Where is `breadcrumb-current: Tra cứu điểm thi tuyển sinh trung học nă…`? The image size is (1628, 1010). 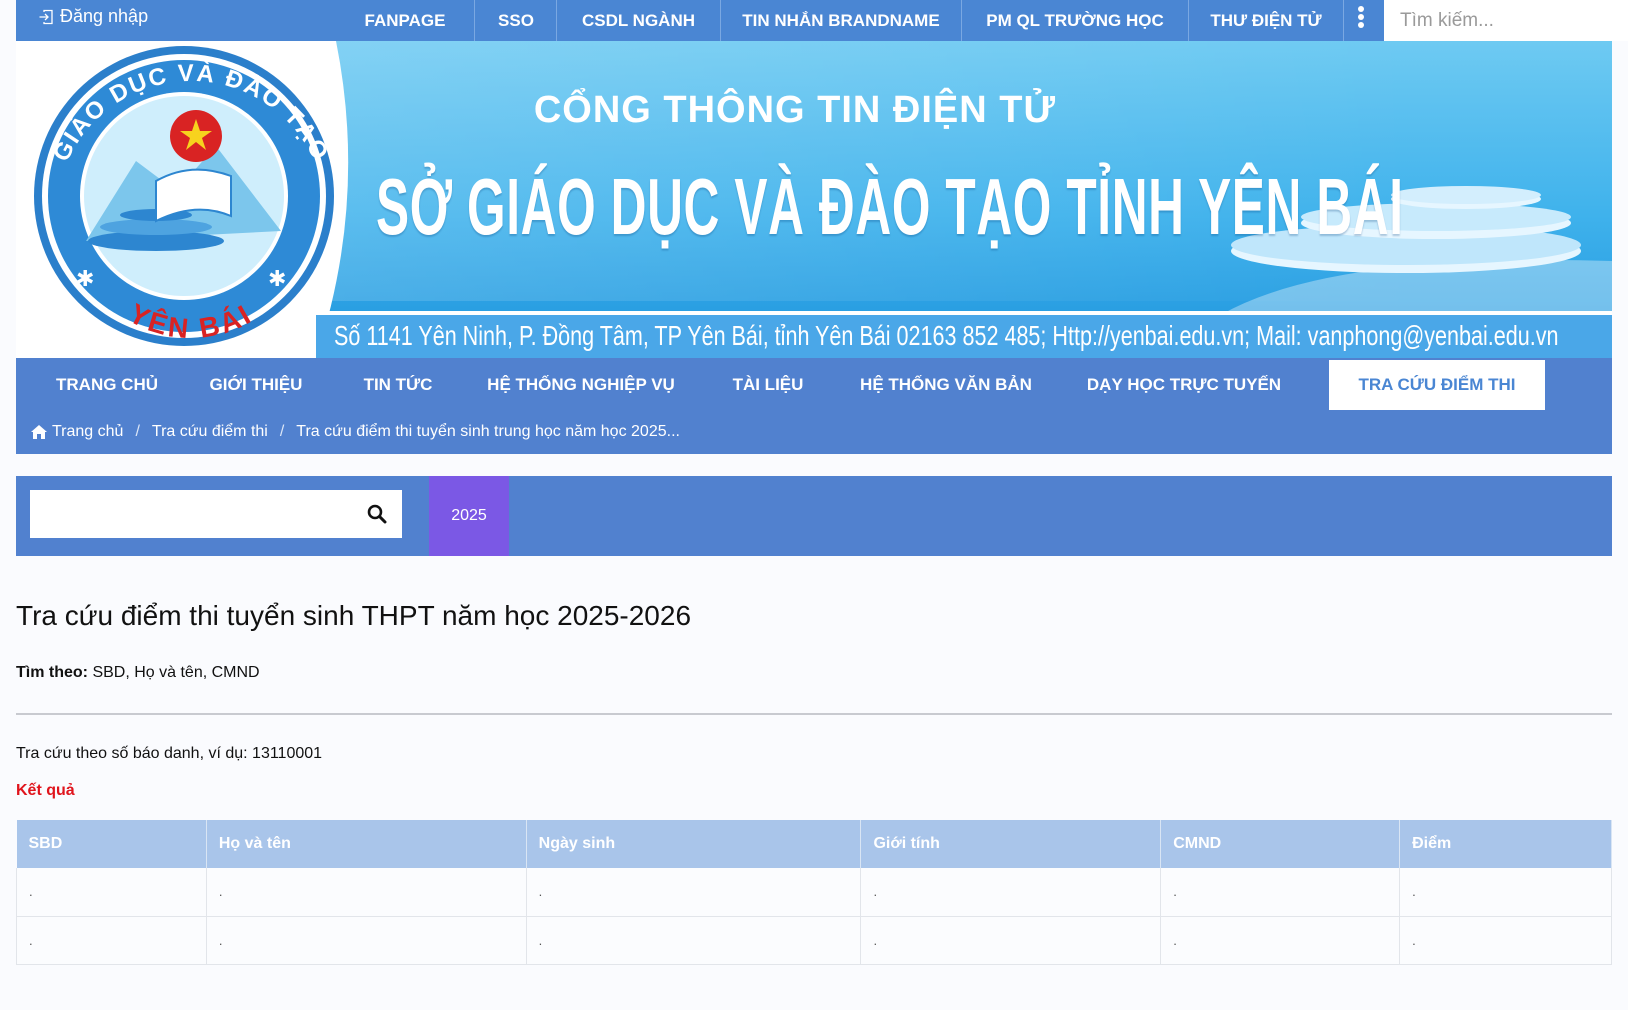
breadcrumb-current: Tra cứu điểm thi tuyển sinh trung học nă… is located at coordinates (488, 431).